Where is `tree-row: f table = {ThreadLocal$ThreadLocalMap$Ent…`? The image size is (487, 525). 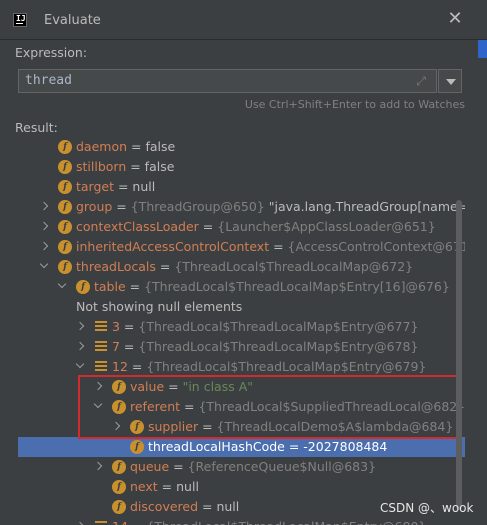
tree-row: f table = {ThreadLocal$ThreadLocalMap$Ent… is located at coordinates (241, 287).